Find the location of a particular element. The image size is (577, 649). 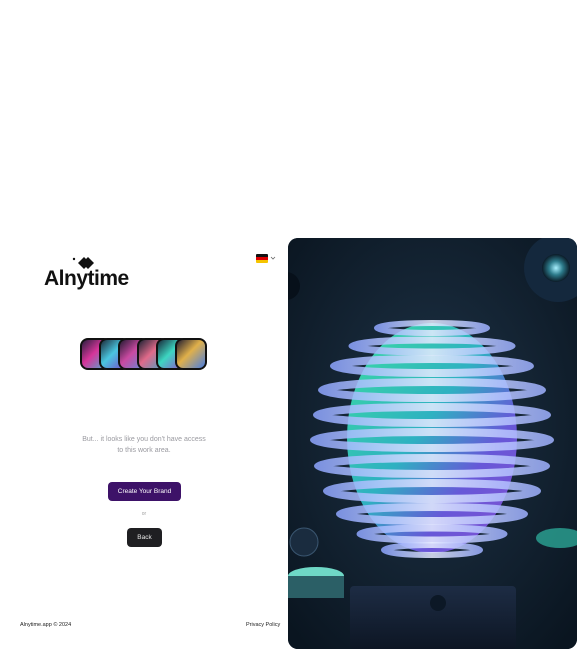

avatar is located at coordinates (191, 354).